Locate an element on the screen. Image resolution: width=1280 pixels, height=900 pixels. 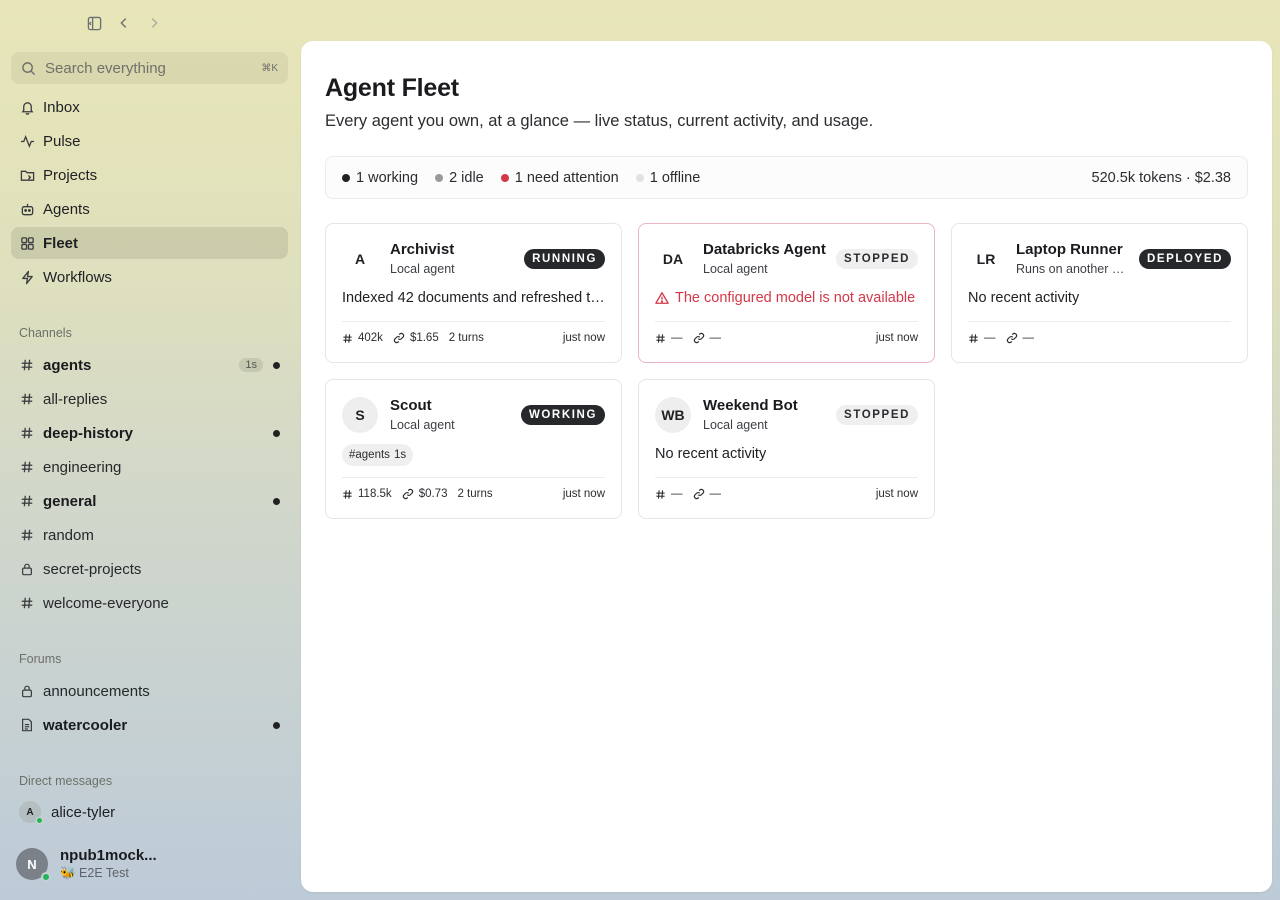
chip-channel: #agents is located at coordinates (369, 455).